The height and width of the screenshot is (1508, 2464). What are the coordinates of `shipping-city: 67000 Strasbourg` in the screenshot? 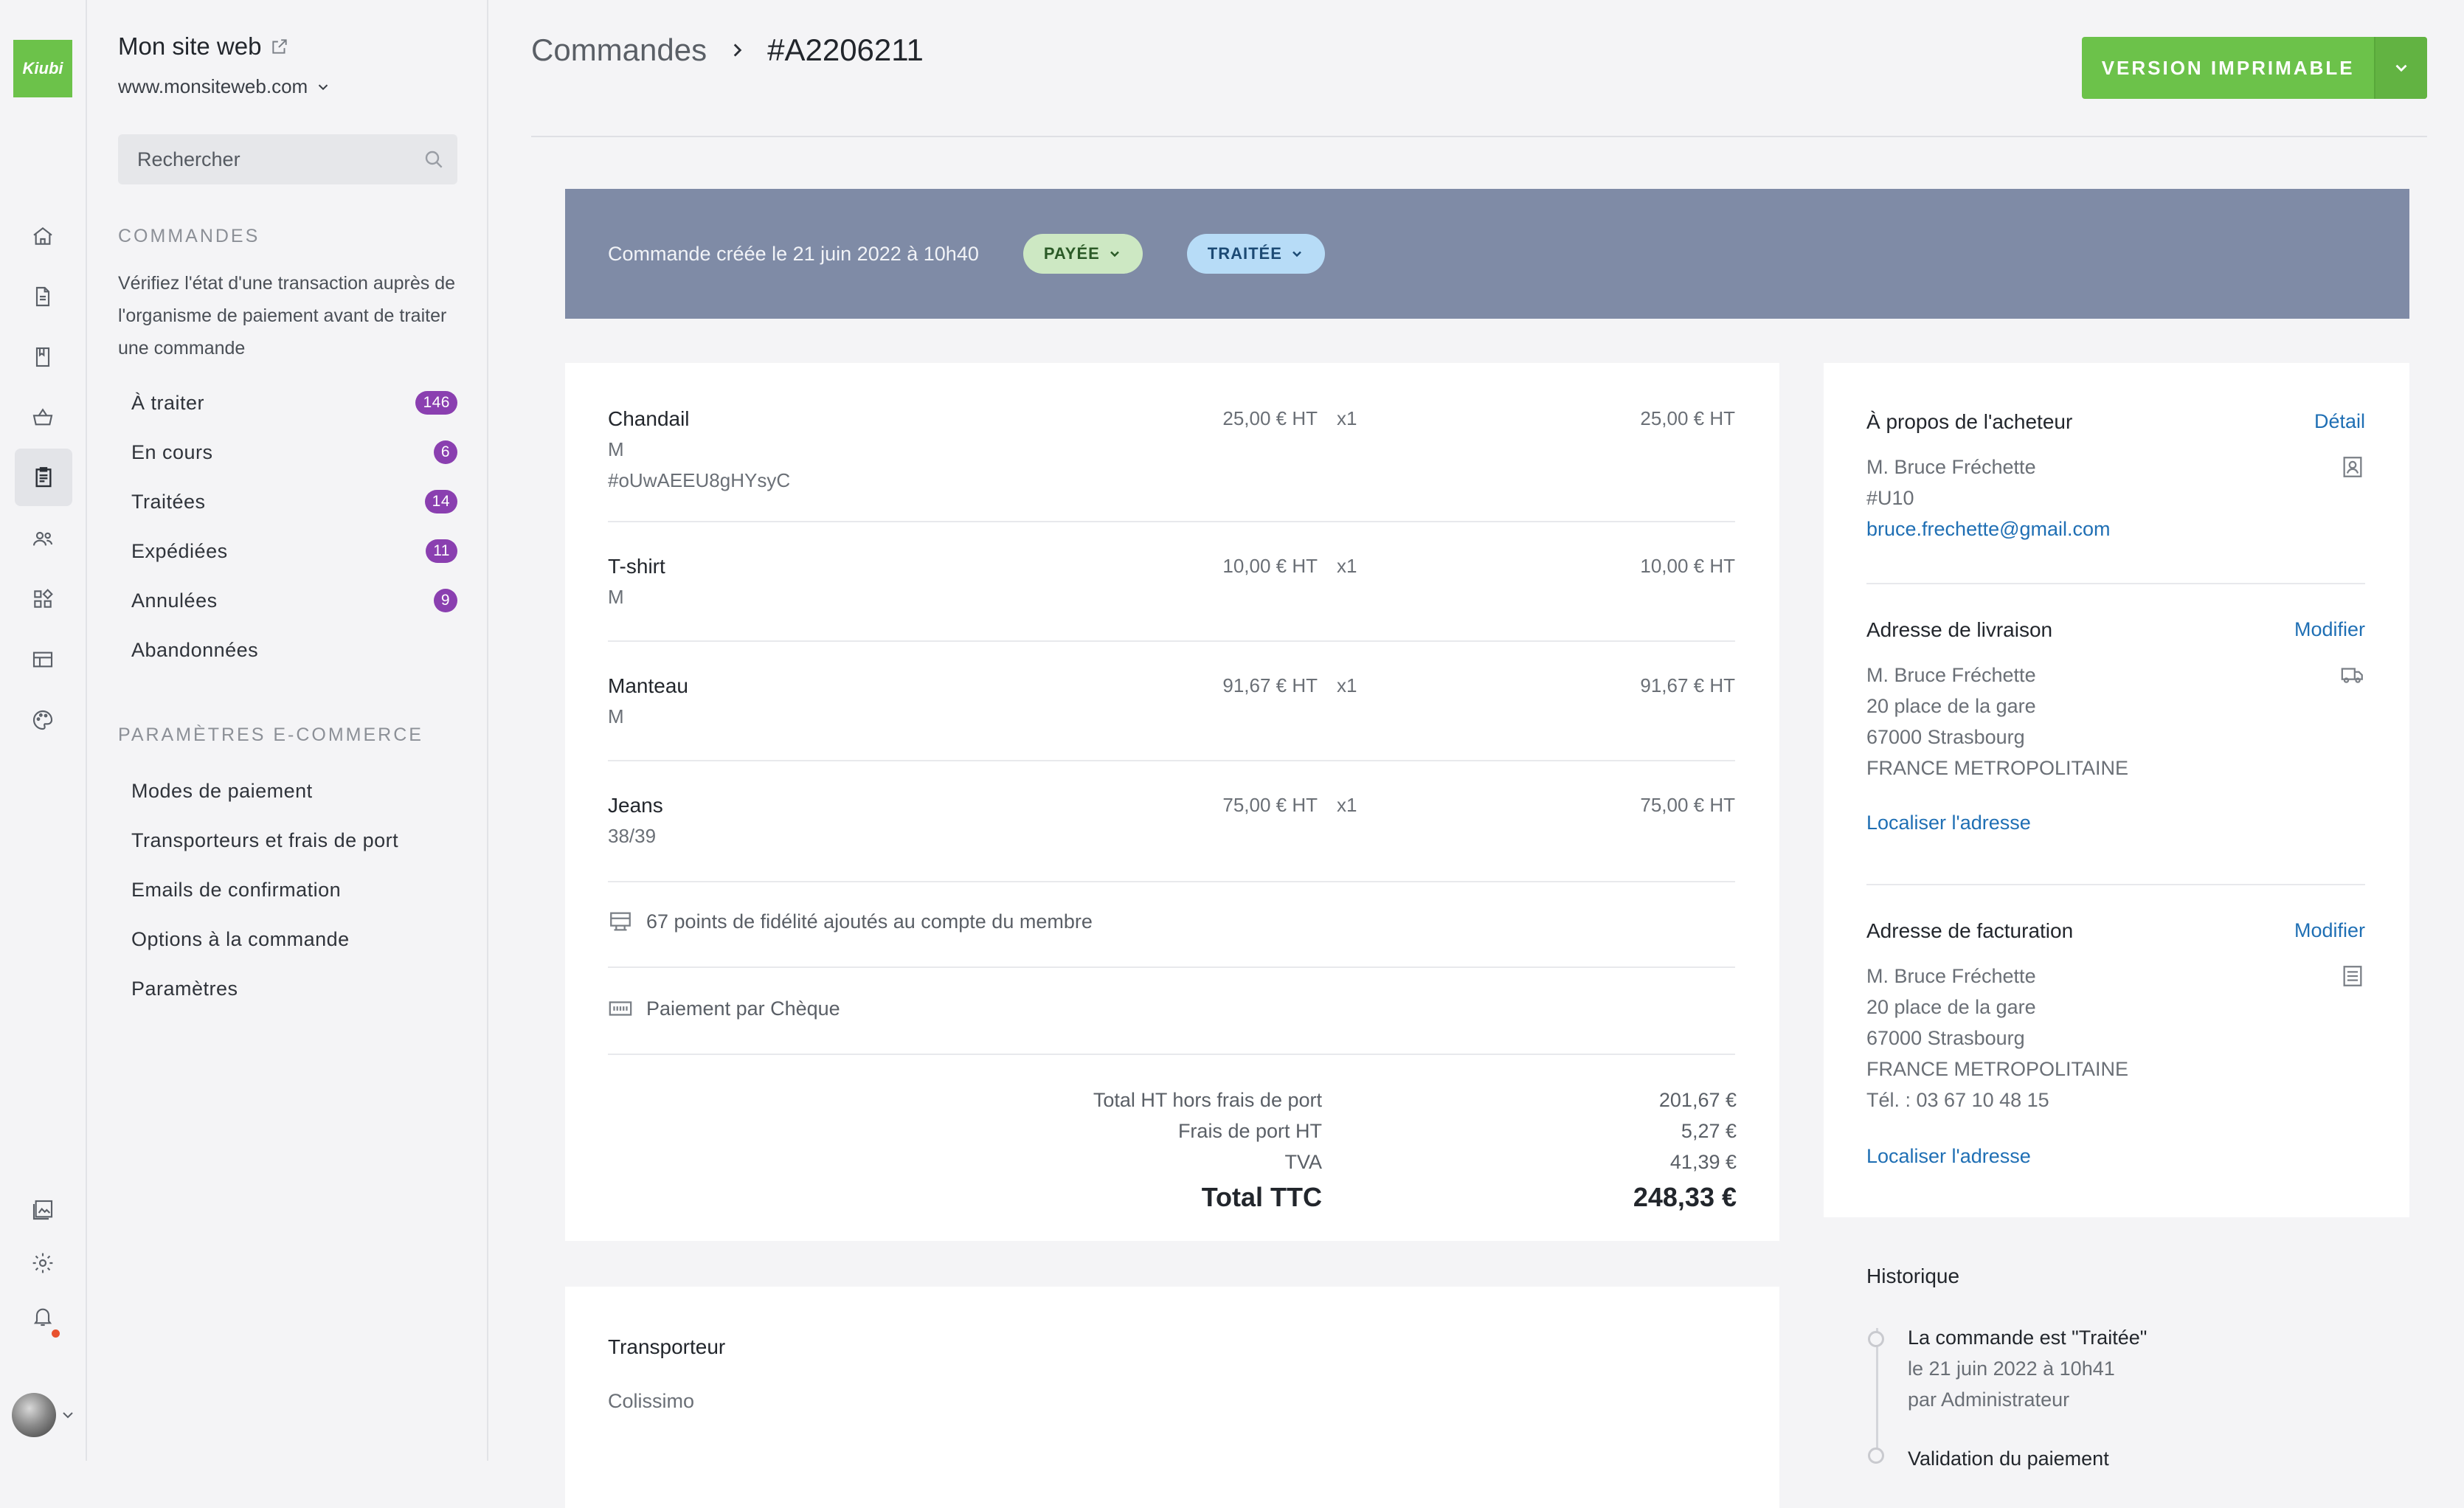 It's located at (1945, 737).